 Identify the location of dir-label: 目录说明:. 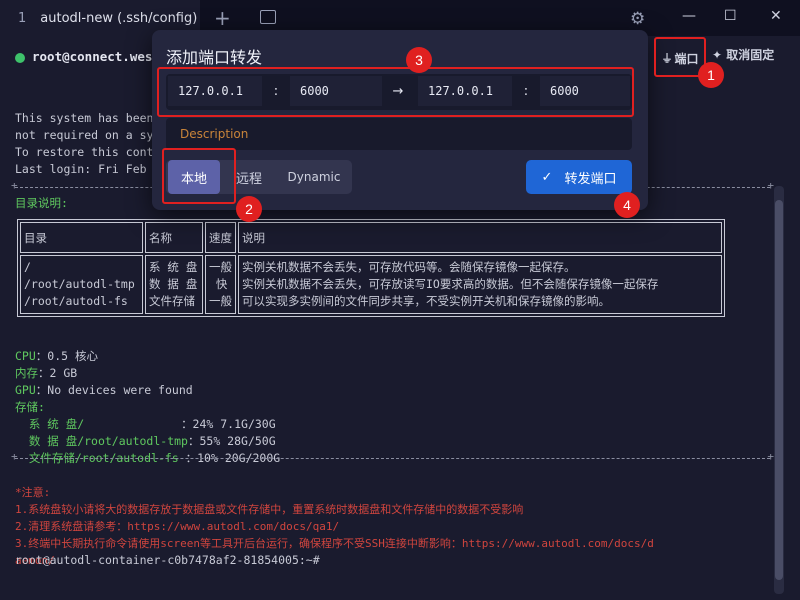
(41, 203).